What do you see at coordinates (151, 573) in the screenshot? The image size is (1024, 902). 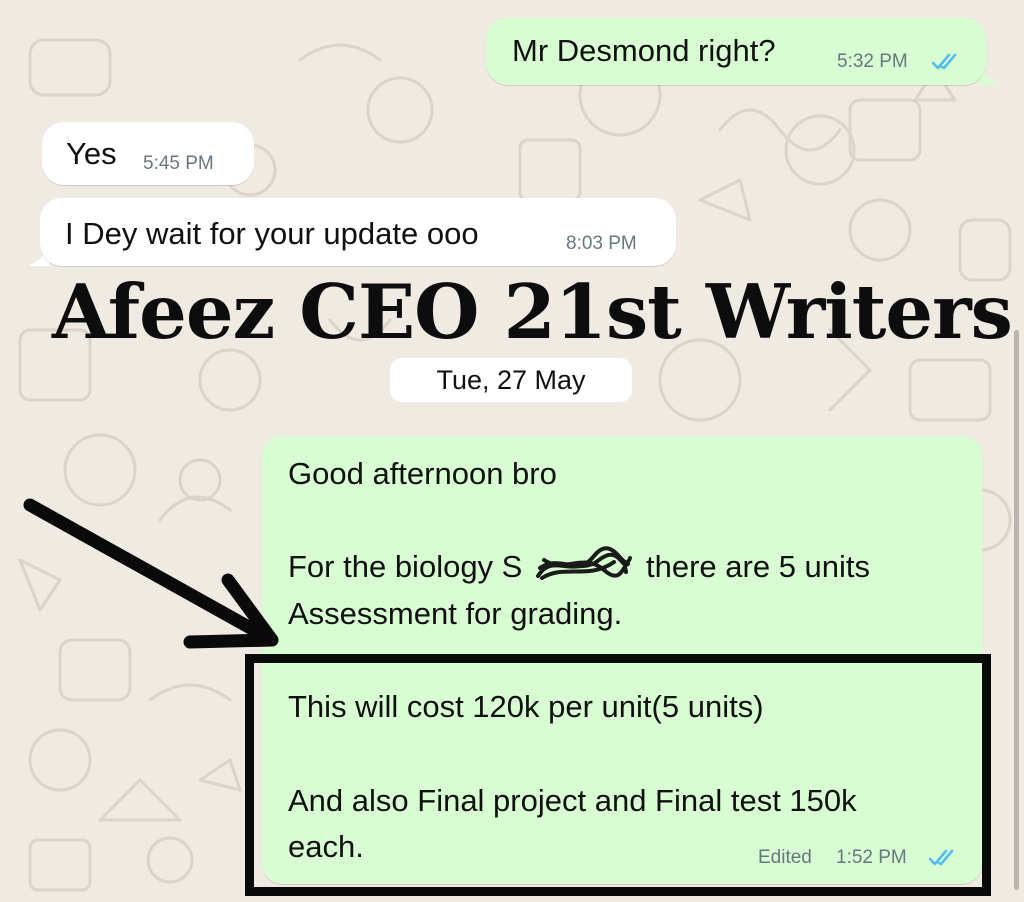 I see `annotation-arrow-icon` at bounding box center [151, 573].